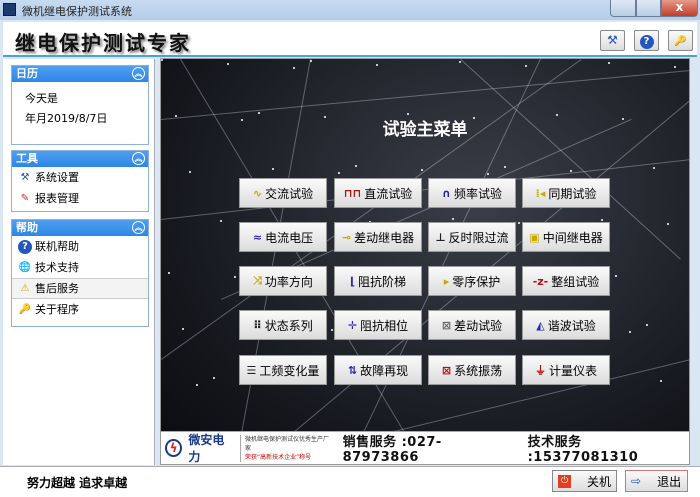 The image size is (700, 497). I want to click on test-button-label: 整组试验, so click(575, 281).